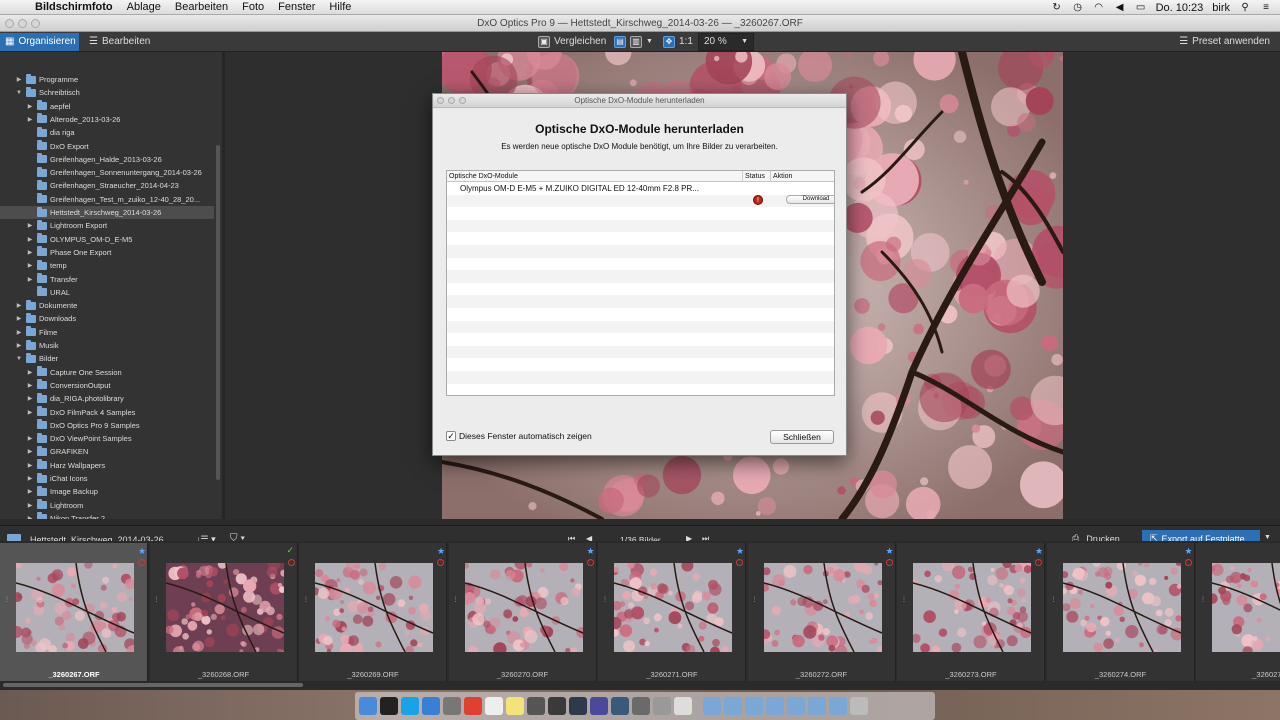 This screenshot has width=1280, height=720. What do you see at coordinates (107, 515) in the screenshot?
I see `sidebar-item: ▶ Nikon Transfer 2` at bounding box center [107, 515].